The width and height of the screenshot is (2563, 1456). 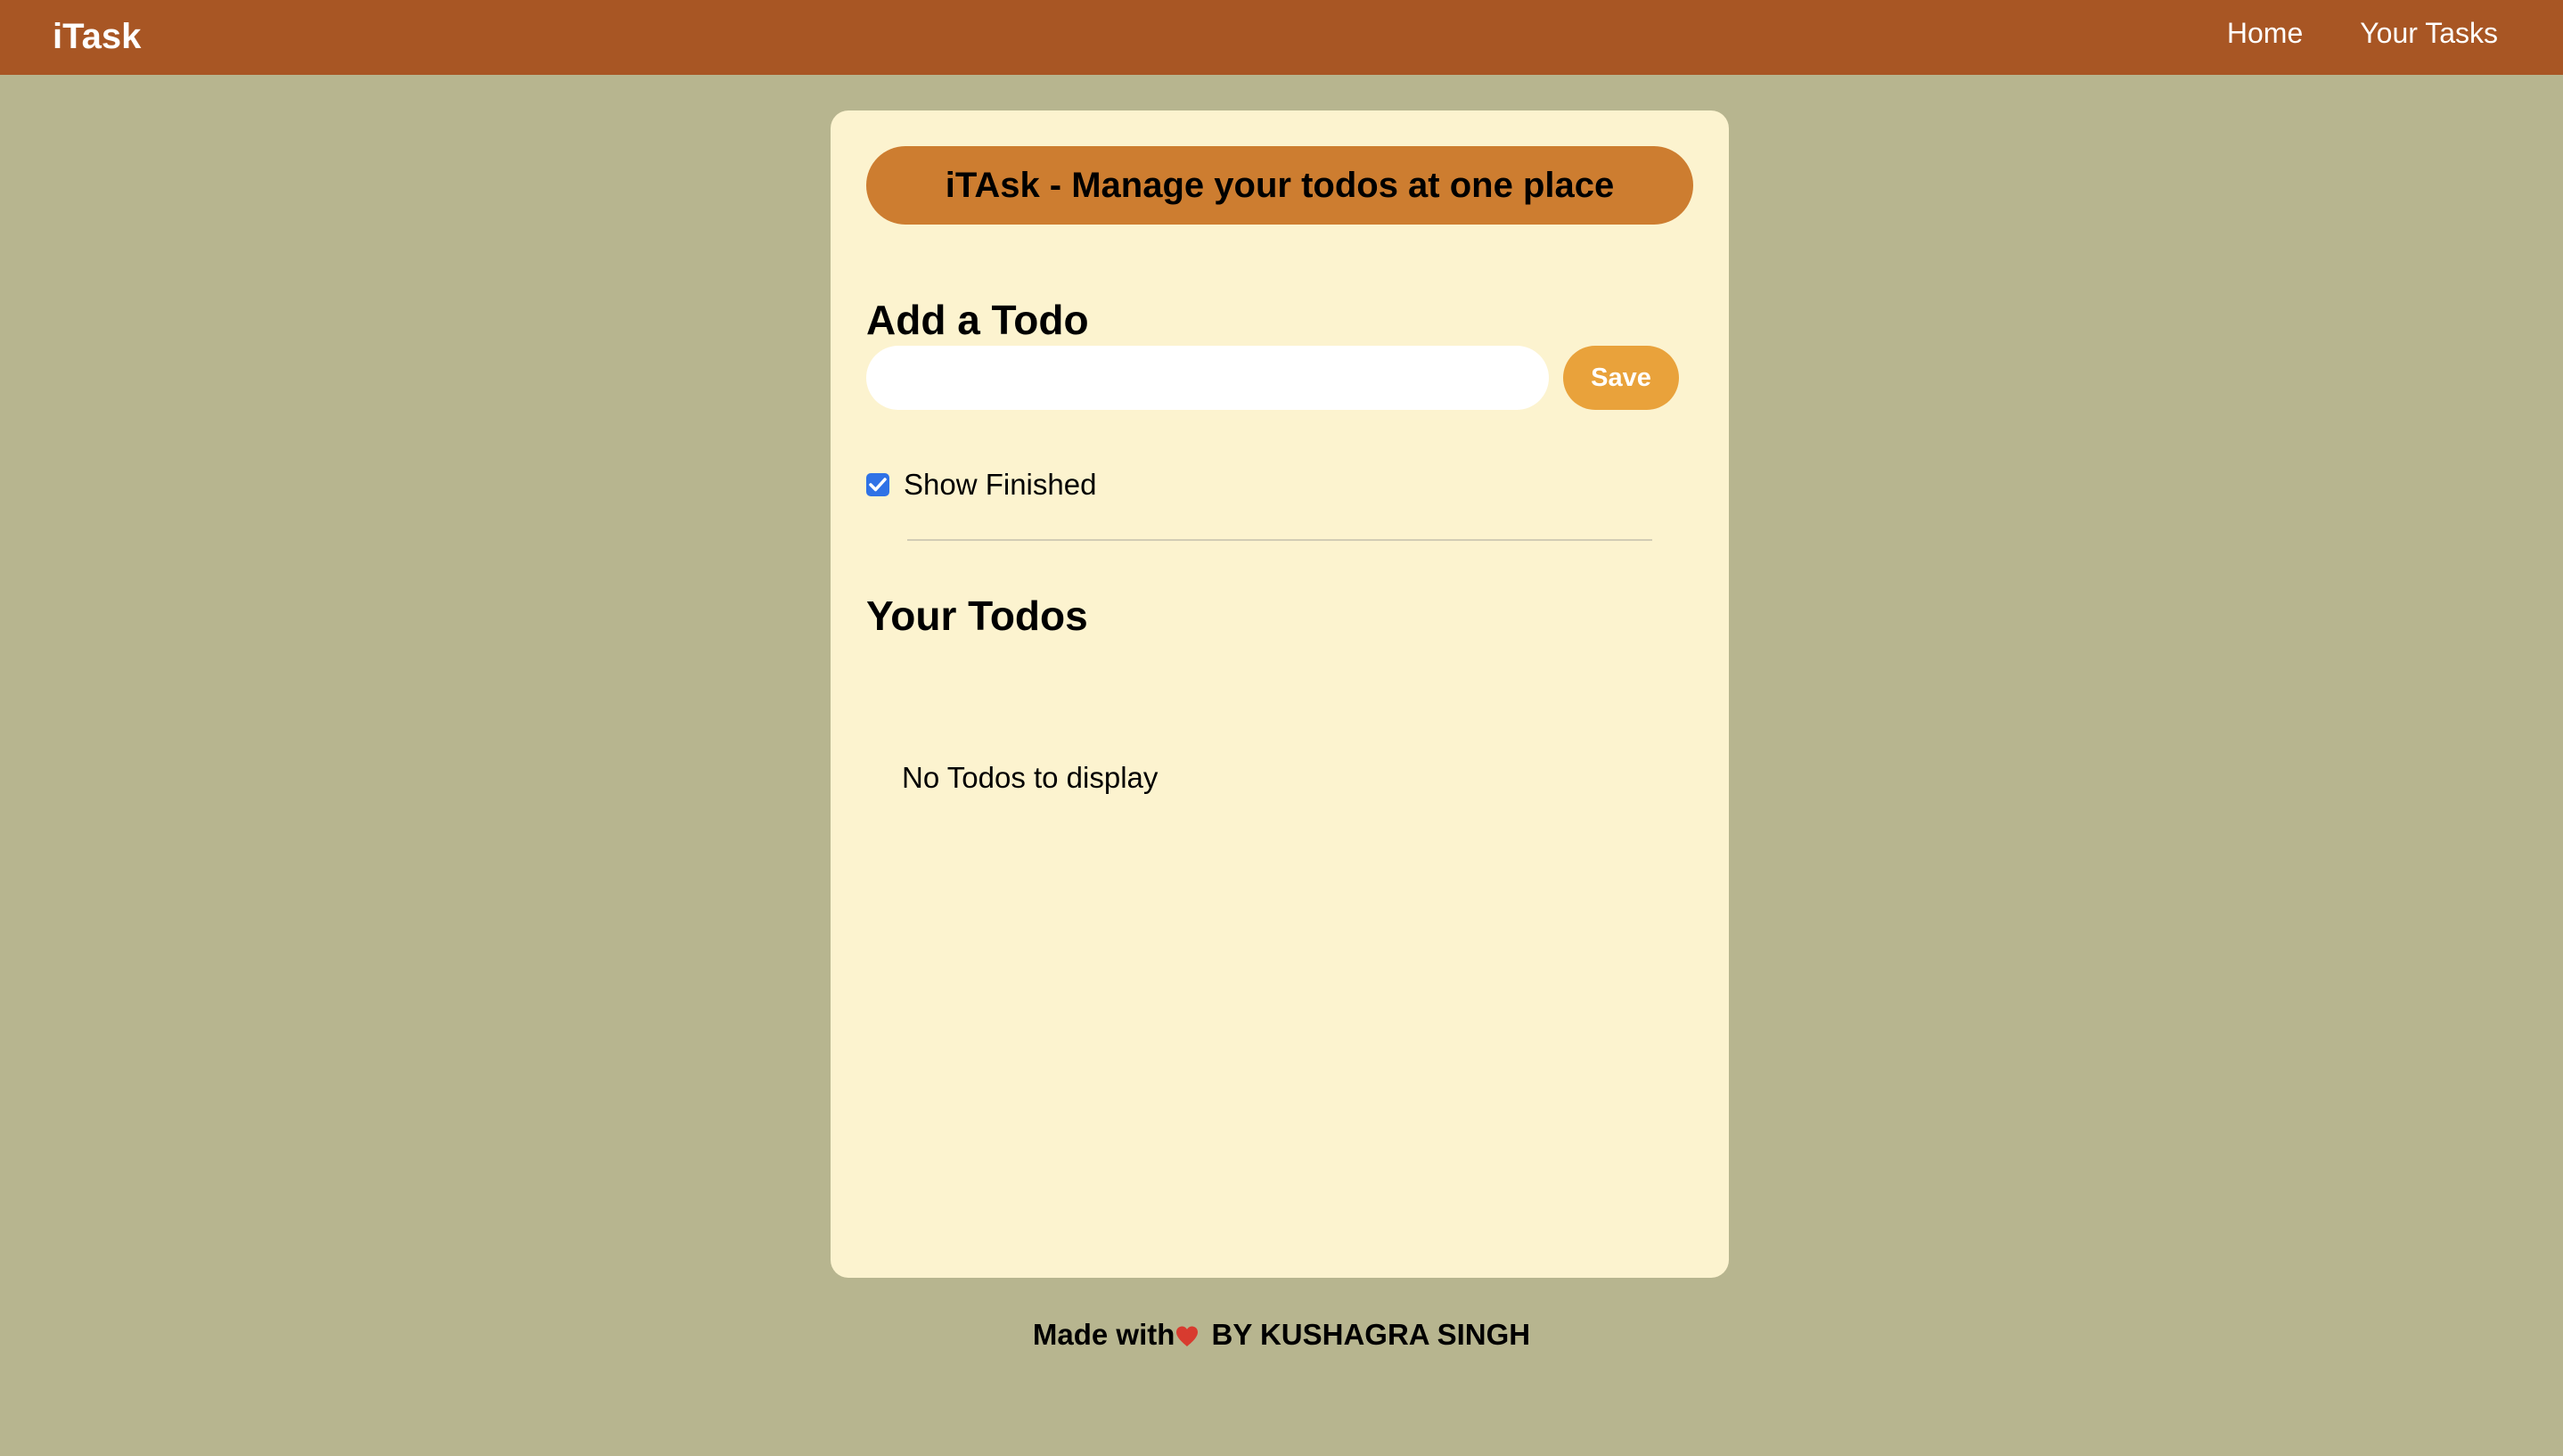 What do you see at coordinates (97, 37) in the screenshot?
I see `brand-logo: iTask` at bounding box center [97, 37].